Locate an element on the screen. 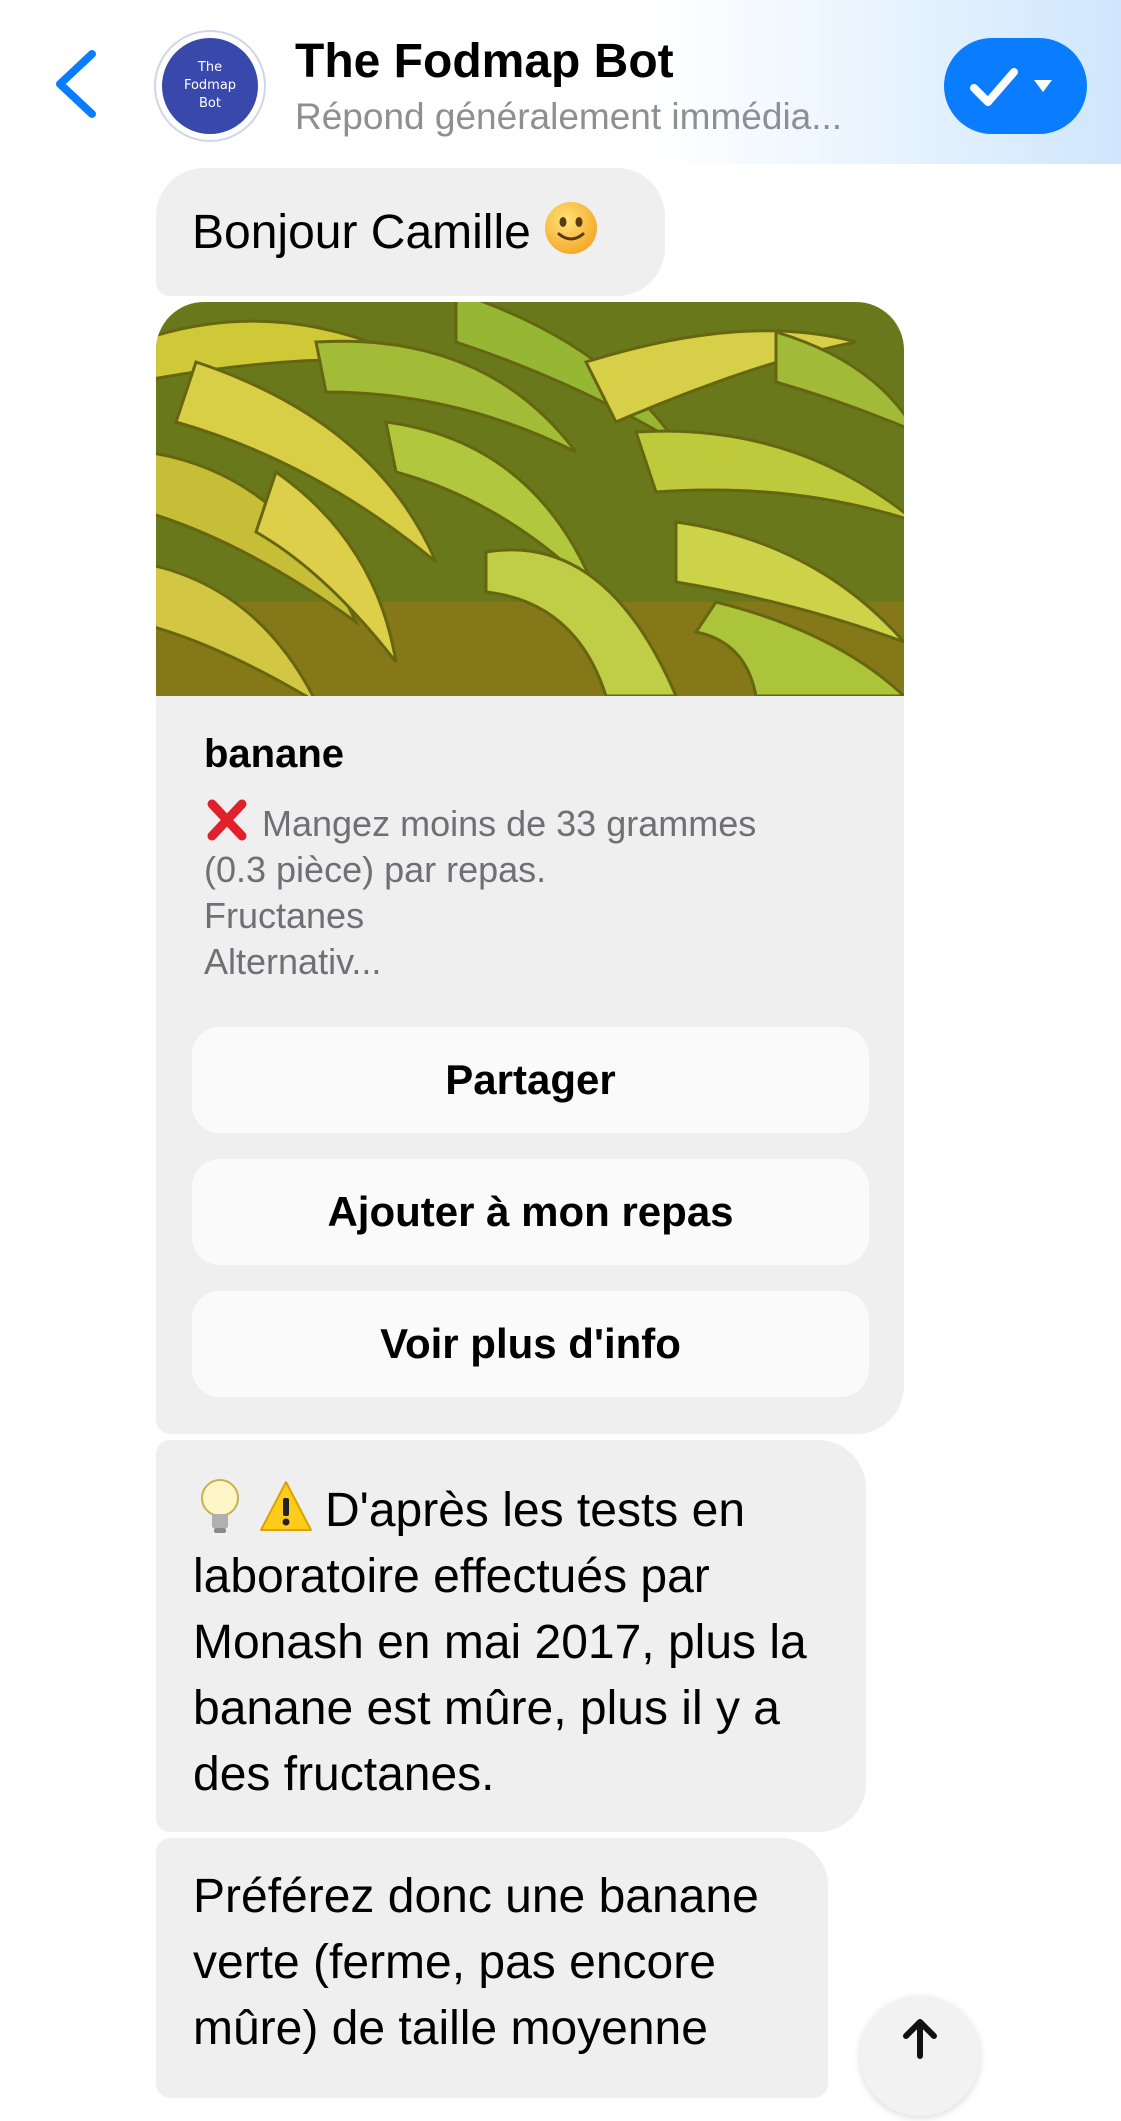 This screenshot has height=2121, width=1121. avatar-text-line: The is located at coordinates (210, 67).